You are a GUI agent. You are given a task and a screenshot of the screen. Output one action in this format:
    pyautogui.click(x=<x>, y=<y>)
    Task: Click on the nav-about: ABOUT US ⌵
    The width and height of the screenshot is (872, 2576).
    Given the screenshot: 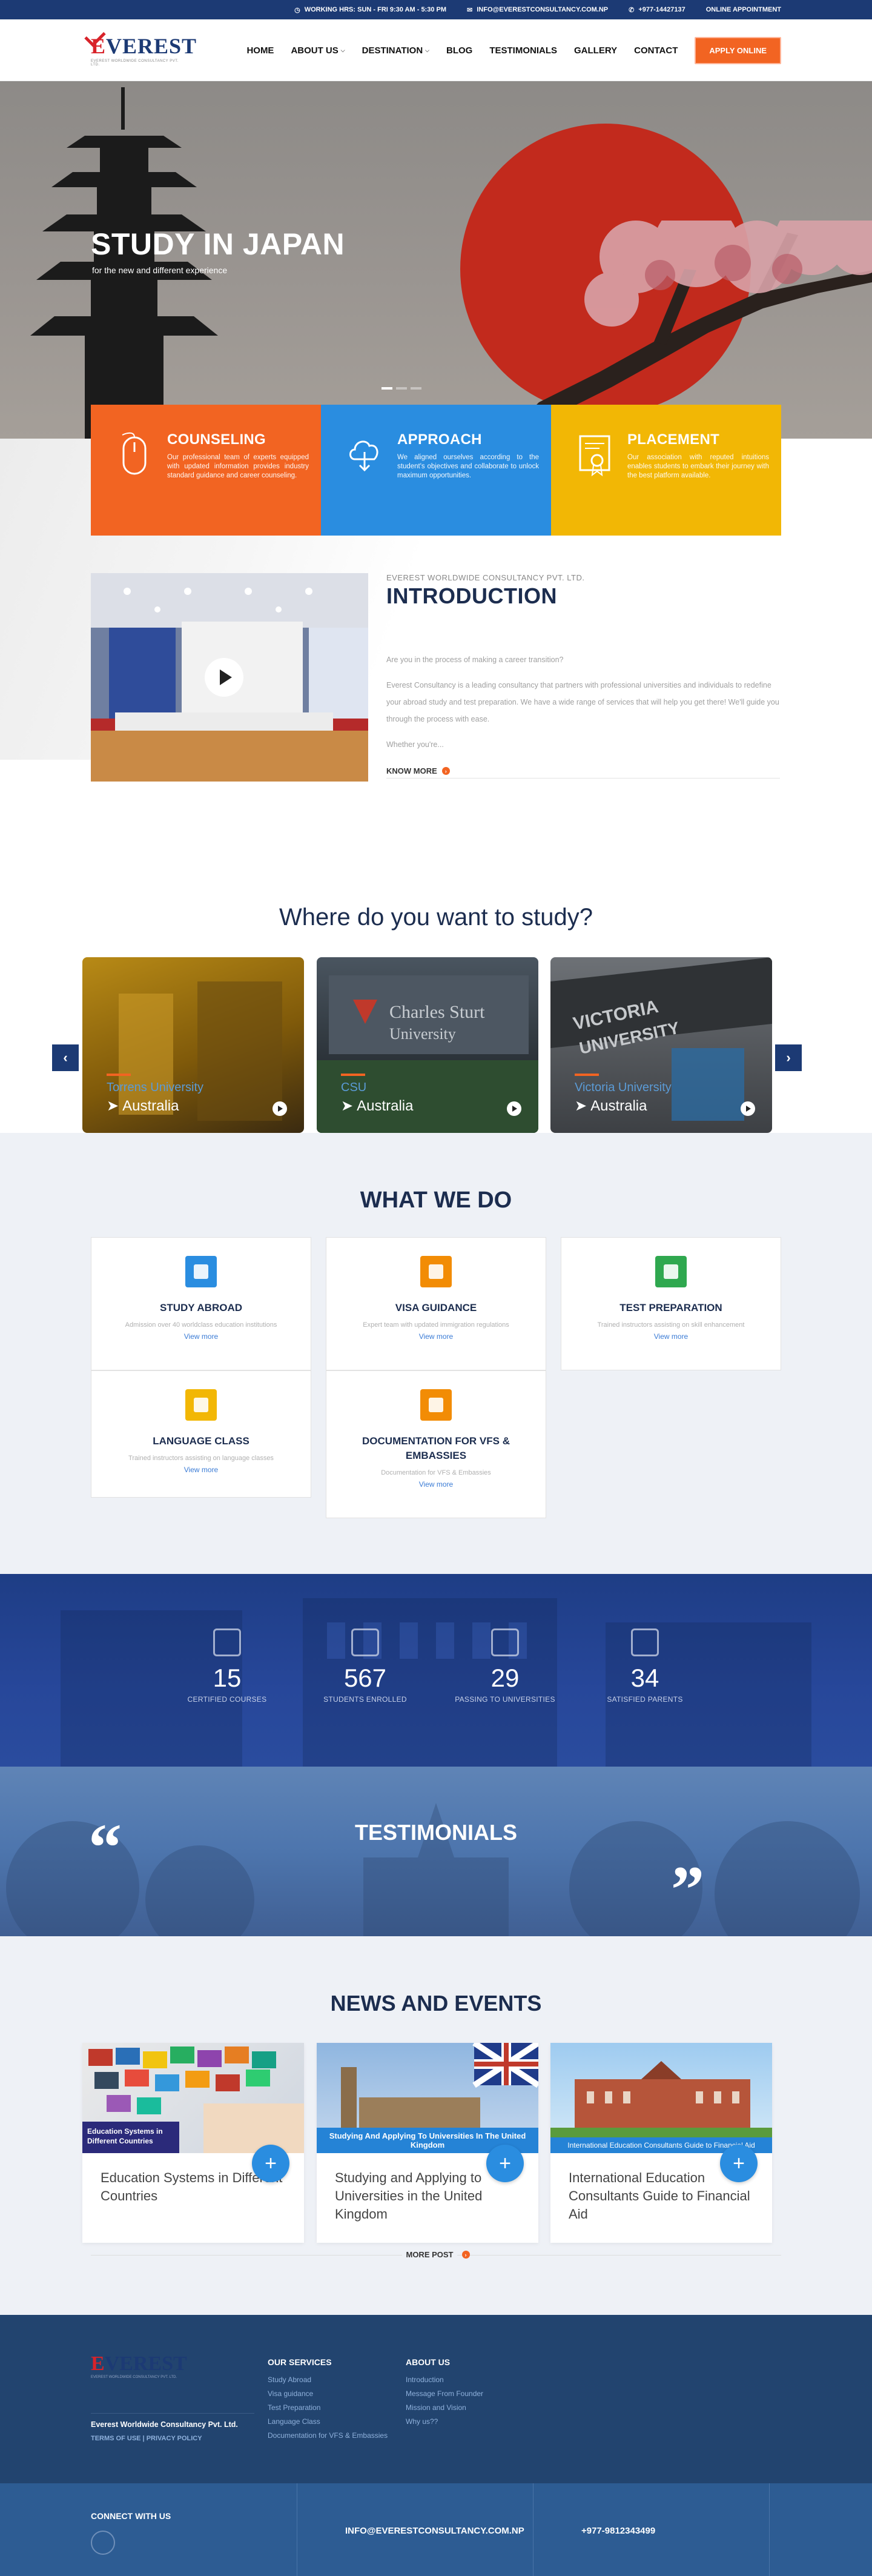 What is the action you would take?
    pyautogui.click(x=318, y=50)
    